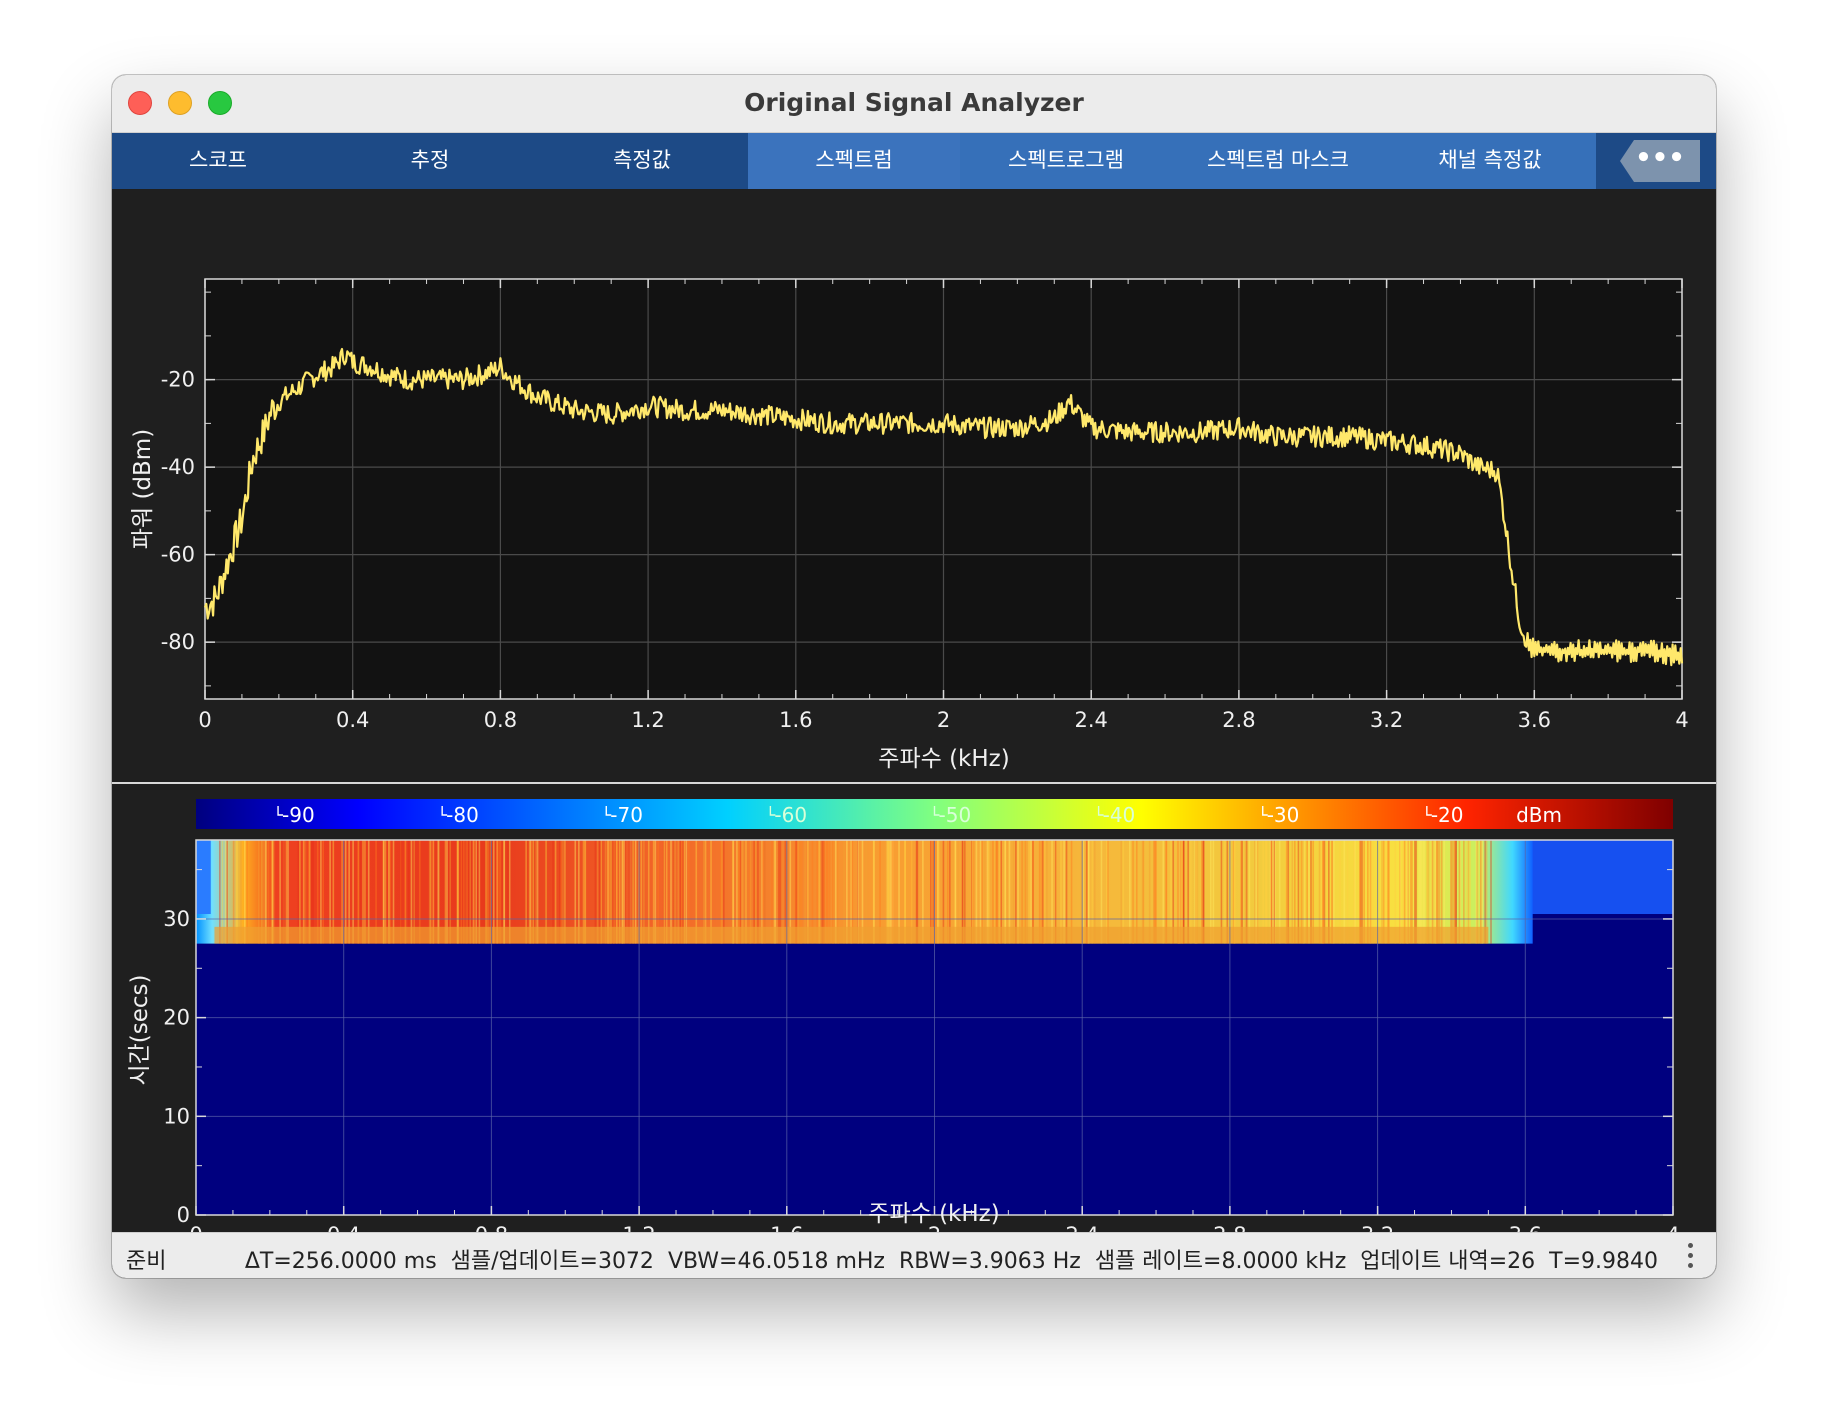 This screenshot has height=1424, width=1824. I want to click on spectrogram-y-tick-label: 20, so click(176, 1018).